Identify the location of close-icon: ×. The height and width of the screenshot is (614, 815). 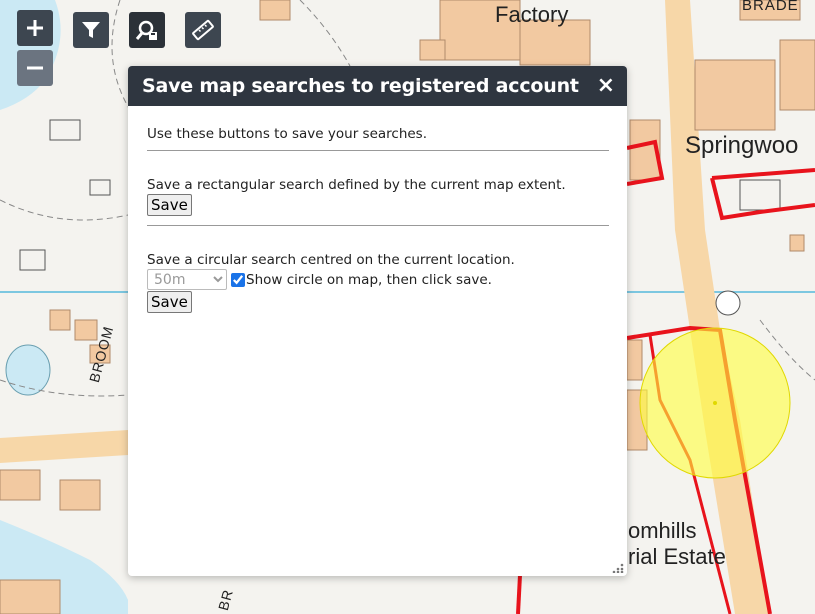
(605, 85).